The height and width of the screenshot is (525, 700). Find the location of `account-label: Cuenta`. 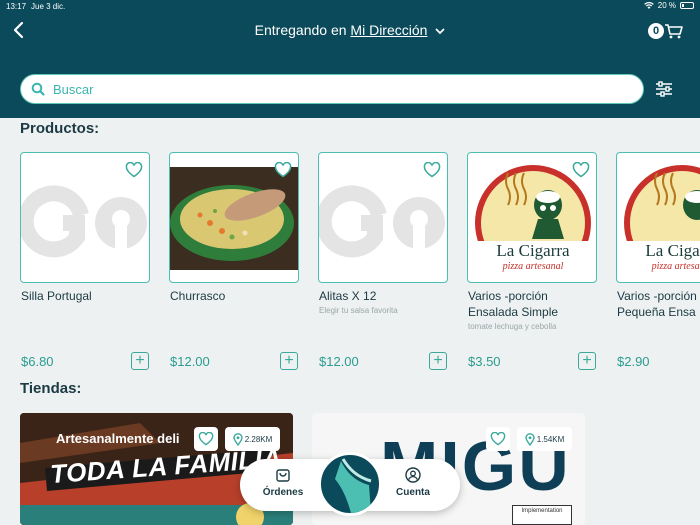

account-label: Cuenta is located at coordinates (413, 492).